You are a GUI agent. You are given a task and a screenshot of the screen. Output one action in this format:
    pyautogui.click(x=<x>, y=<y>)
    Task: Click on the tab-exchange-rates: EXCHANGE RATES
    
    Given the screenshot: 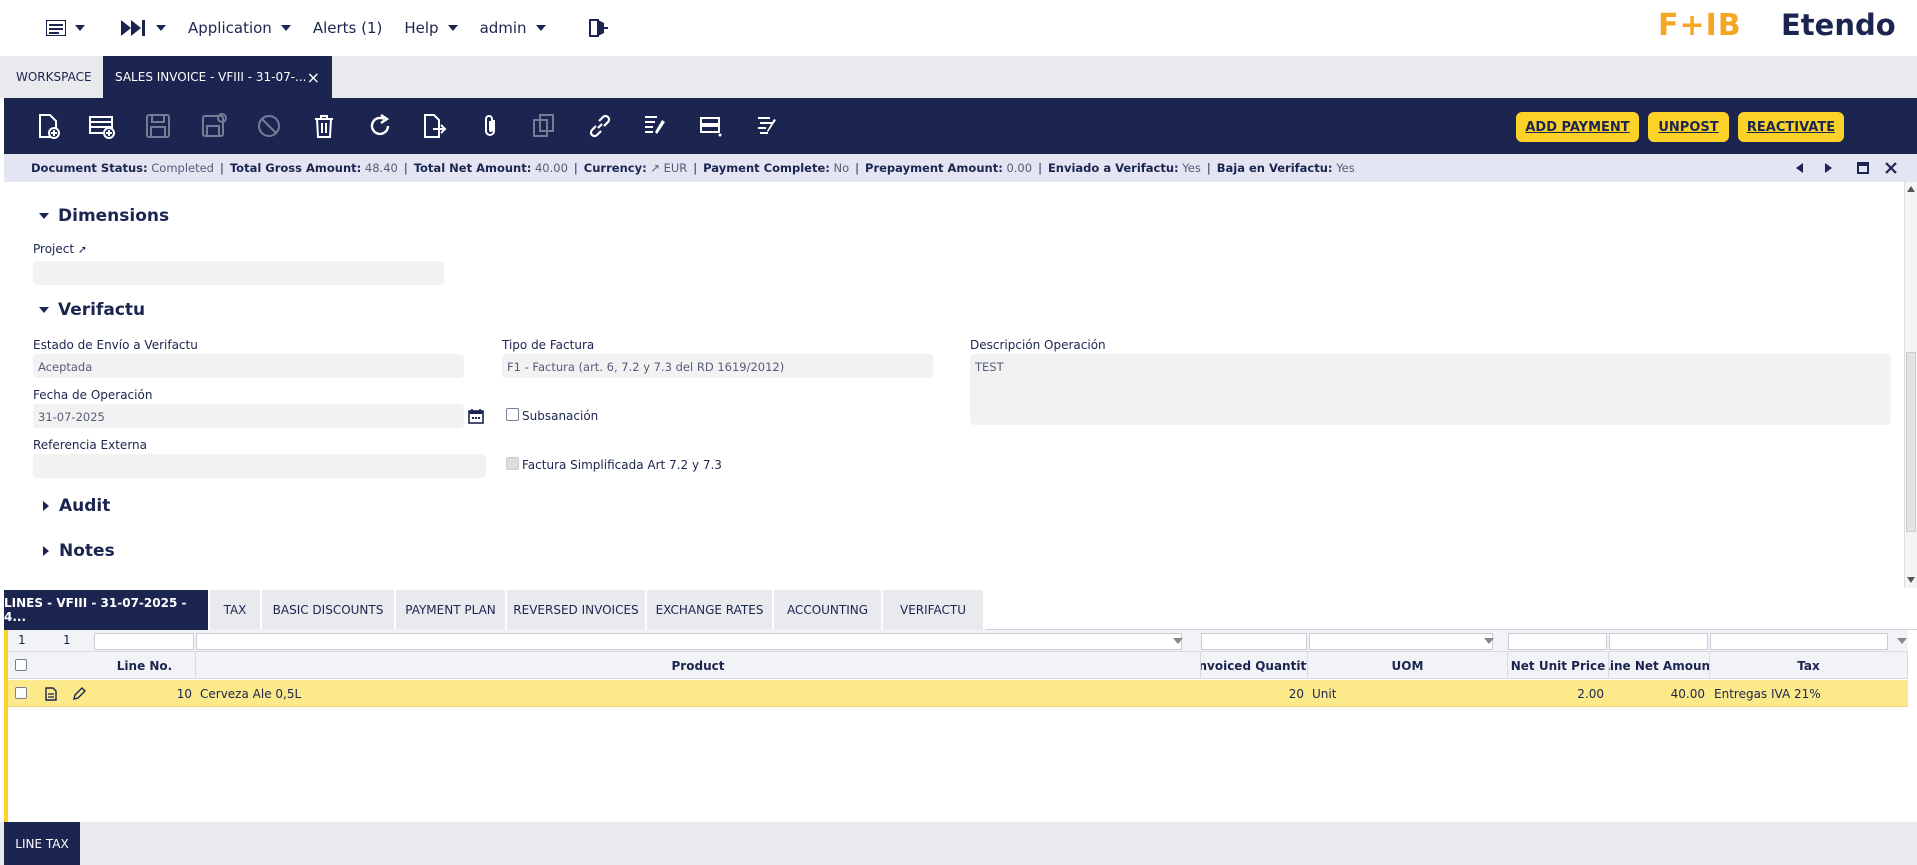 What is the action you would take?
    pyautogui.click(x=710, y=610)
    